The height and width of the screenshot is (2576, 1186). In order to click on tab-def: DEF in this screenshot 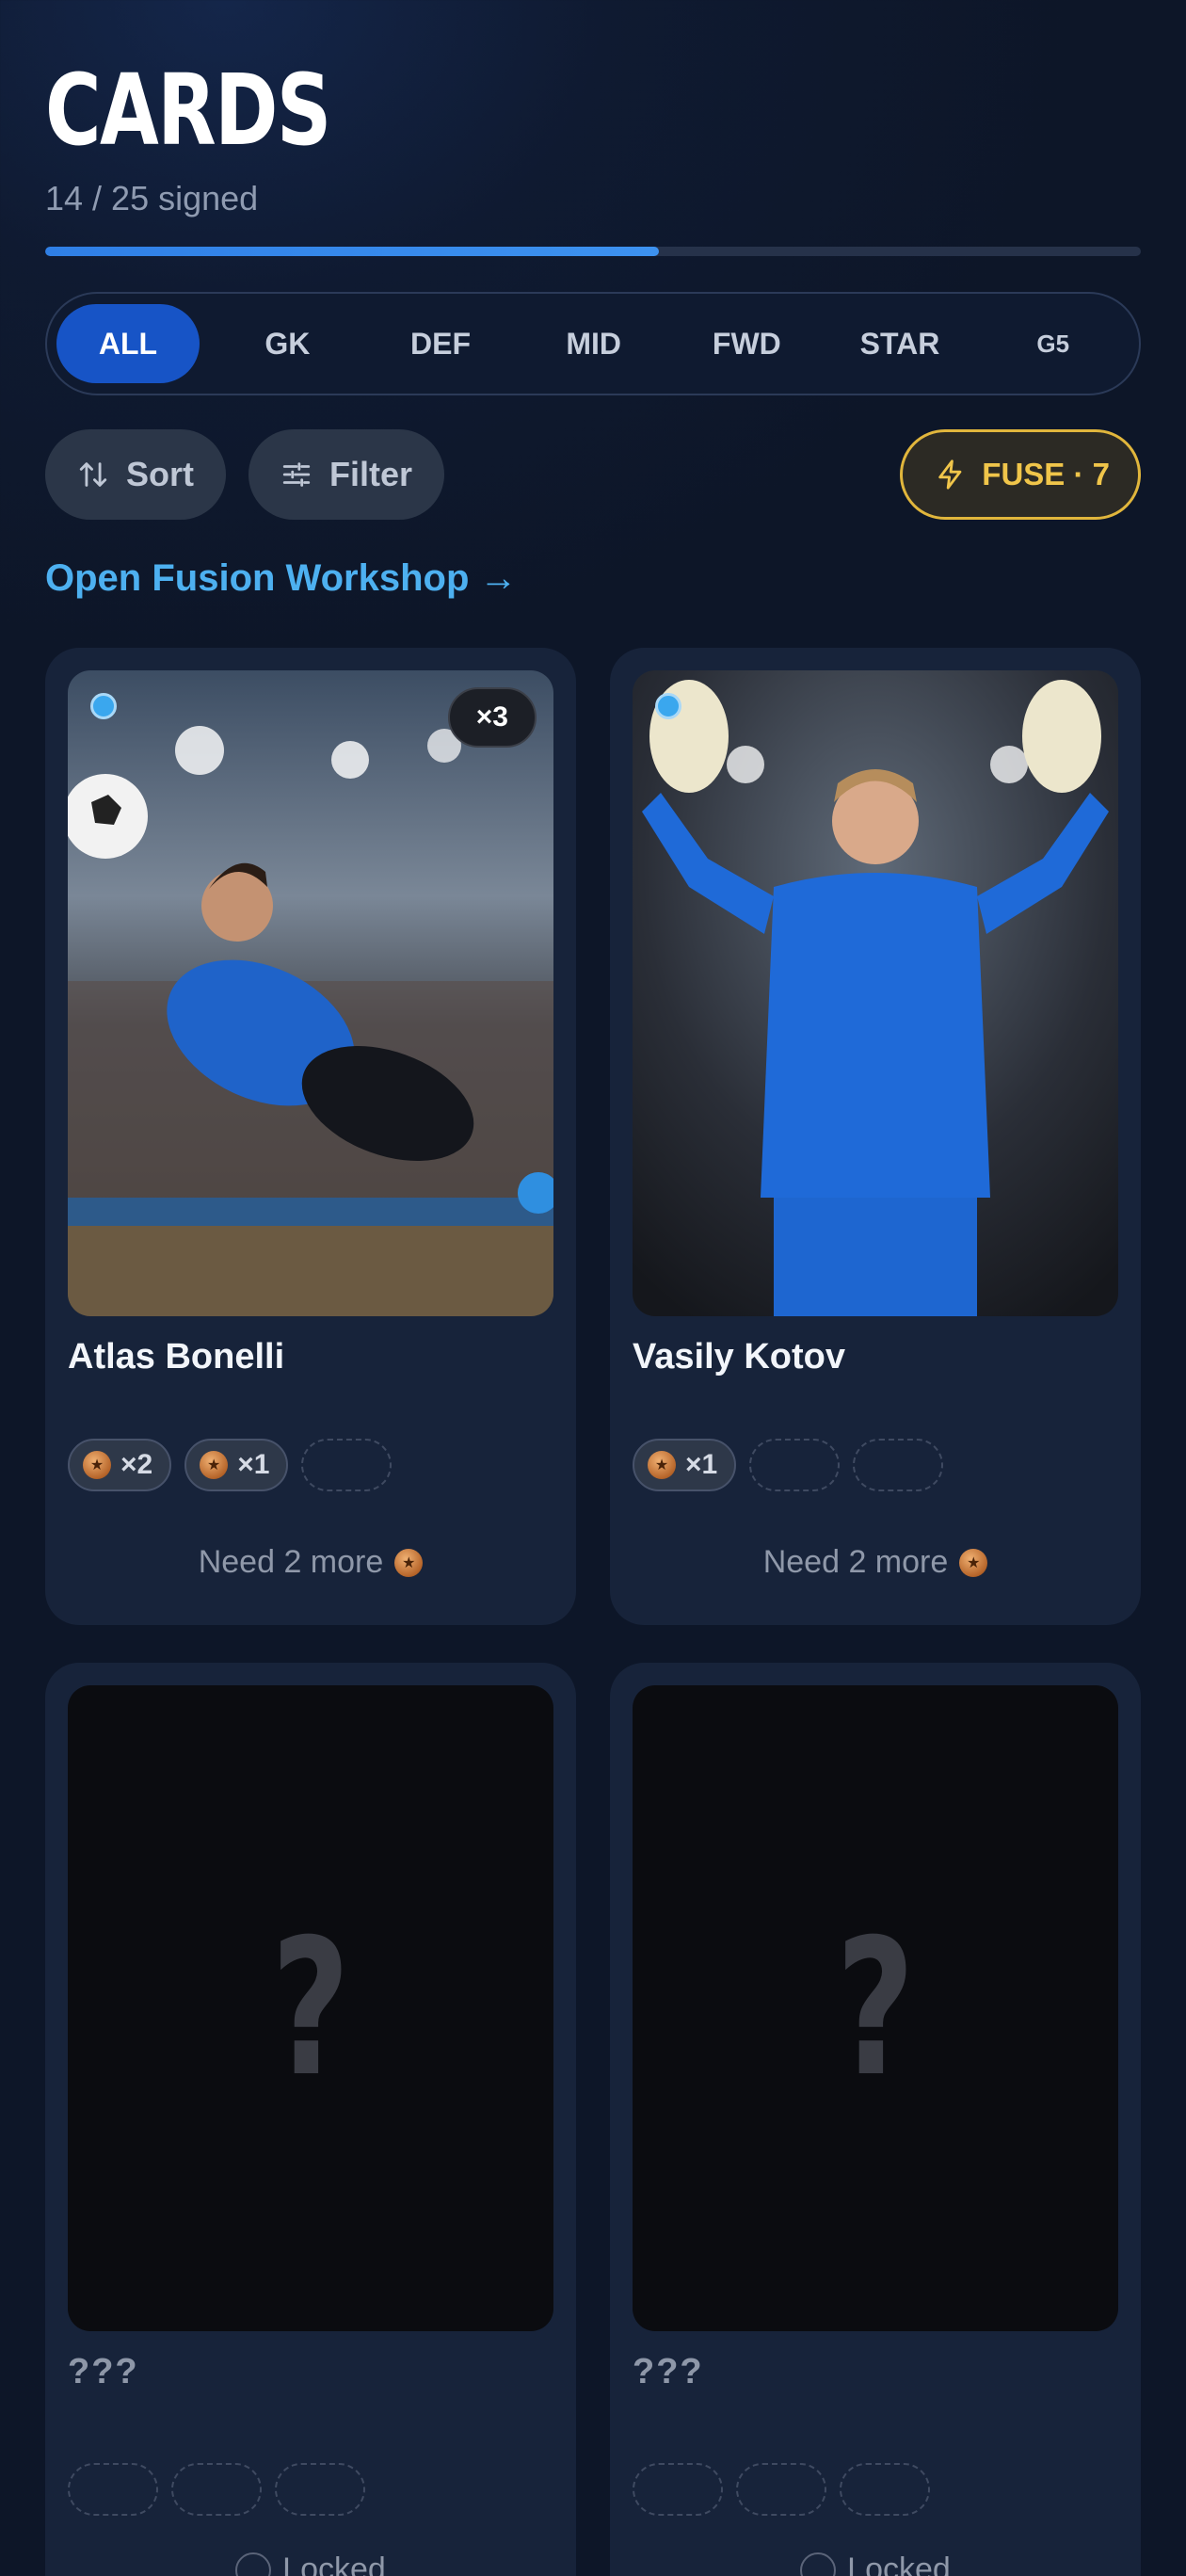, I will do `click(441, 343)`.